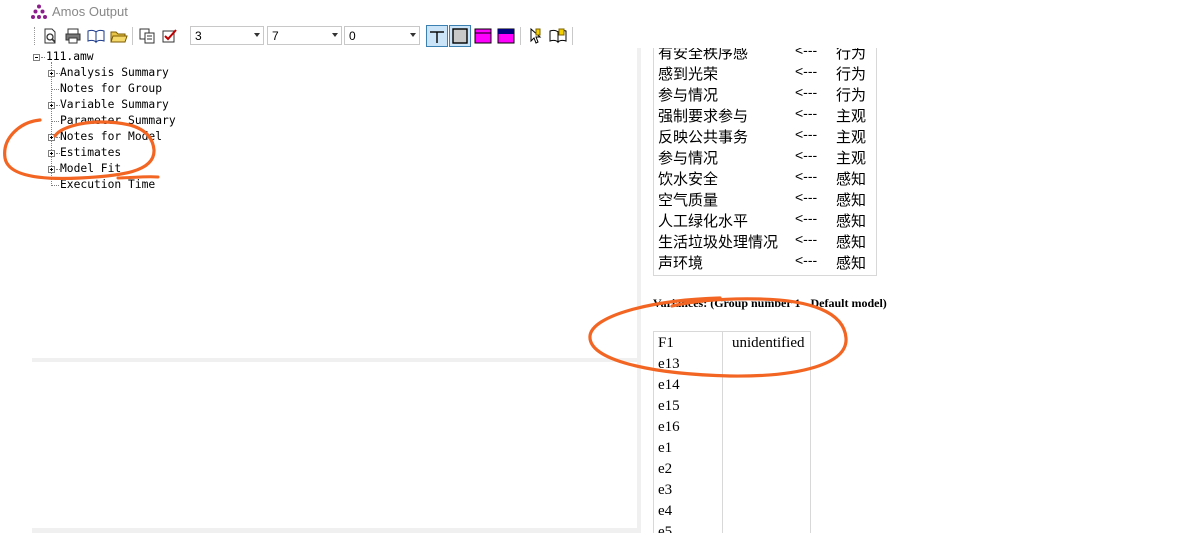  I want to click on options-button, so click(170, 36).